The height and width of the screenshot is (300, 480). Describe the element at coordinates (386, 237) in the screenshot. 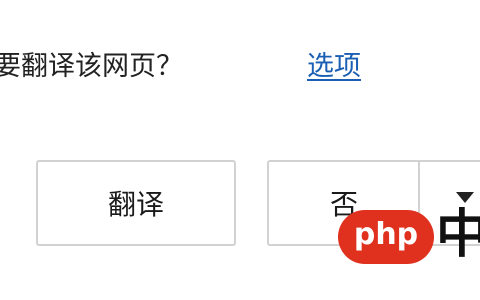

I see `php-watermark-logo: php` at that location.